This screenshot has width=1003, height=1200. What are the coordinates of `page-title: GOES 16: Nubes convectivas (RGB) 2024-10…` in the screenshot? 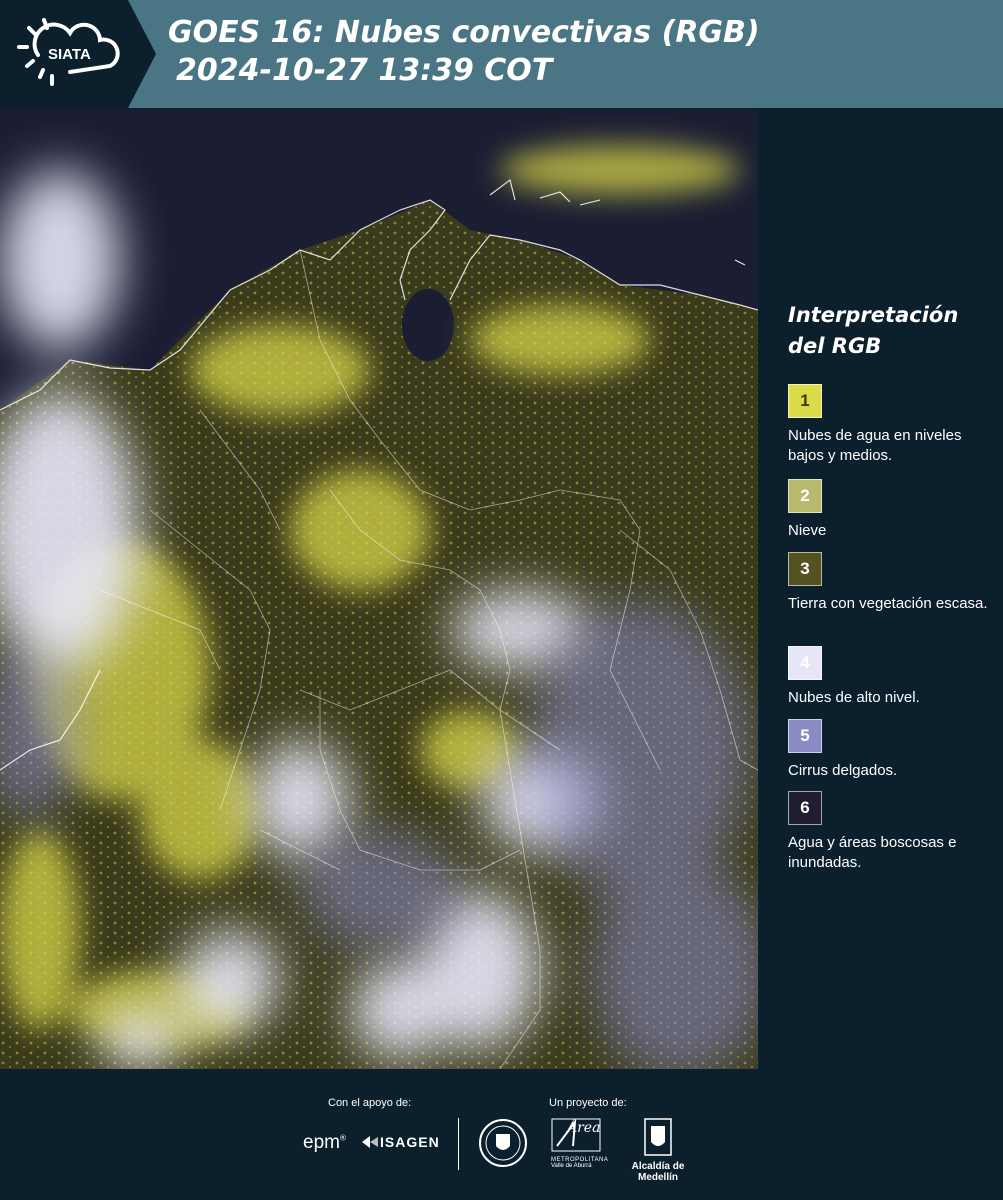 It's located at (464, 52).